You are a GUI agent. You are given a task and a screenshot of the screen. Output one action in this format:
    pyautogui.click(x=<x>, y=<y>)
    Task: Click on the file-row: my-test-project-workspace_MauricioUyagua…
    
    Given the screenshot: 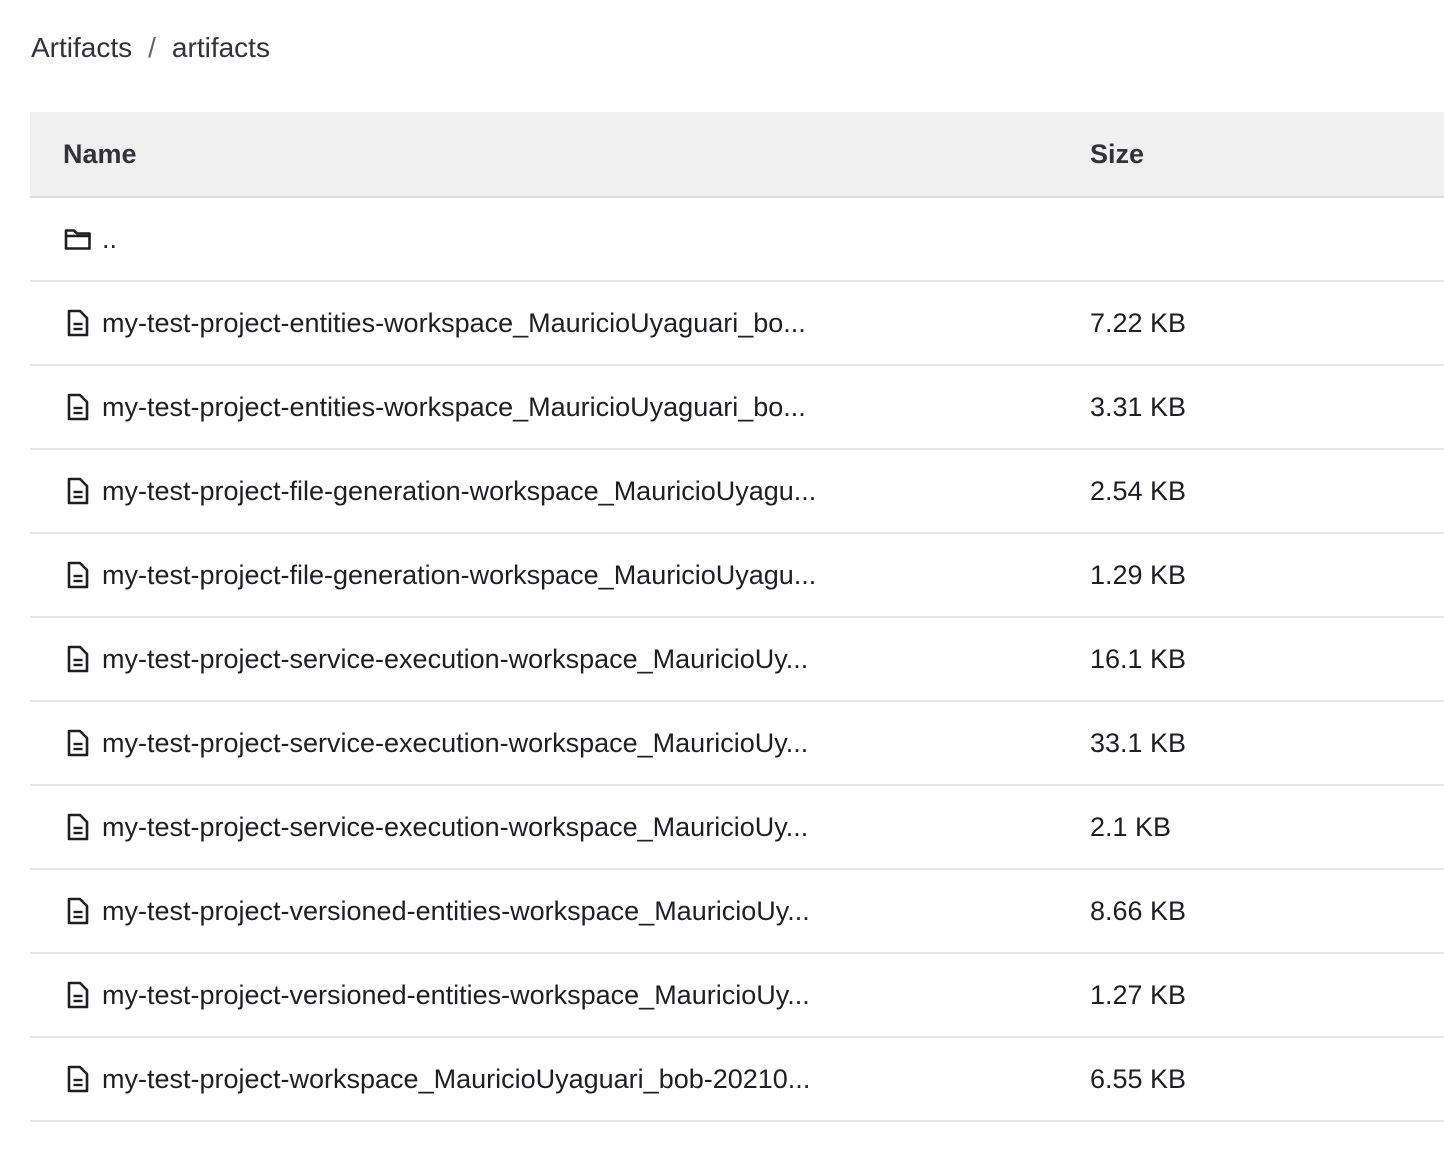 What is the action you would take?
    pyautogui.click(x=737, y=1080)
    